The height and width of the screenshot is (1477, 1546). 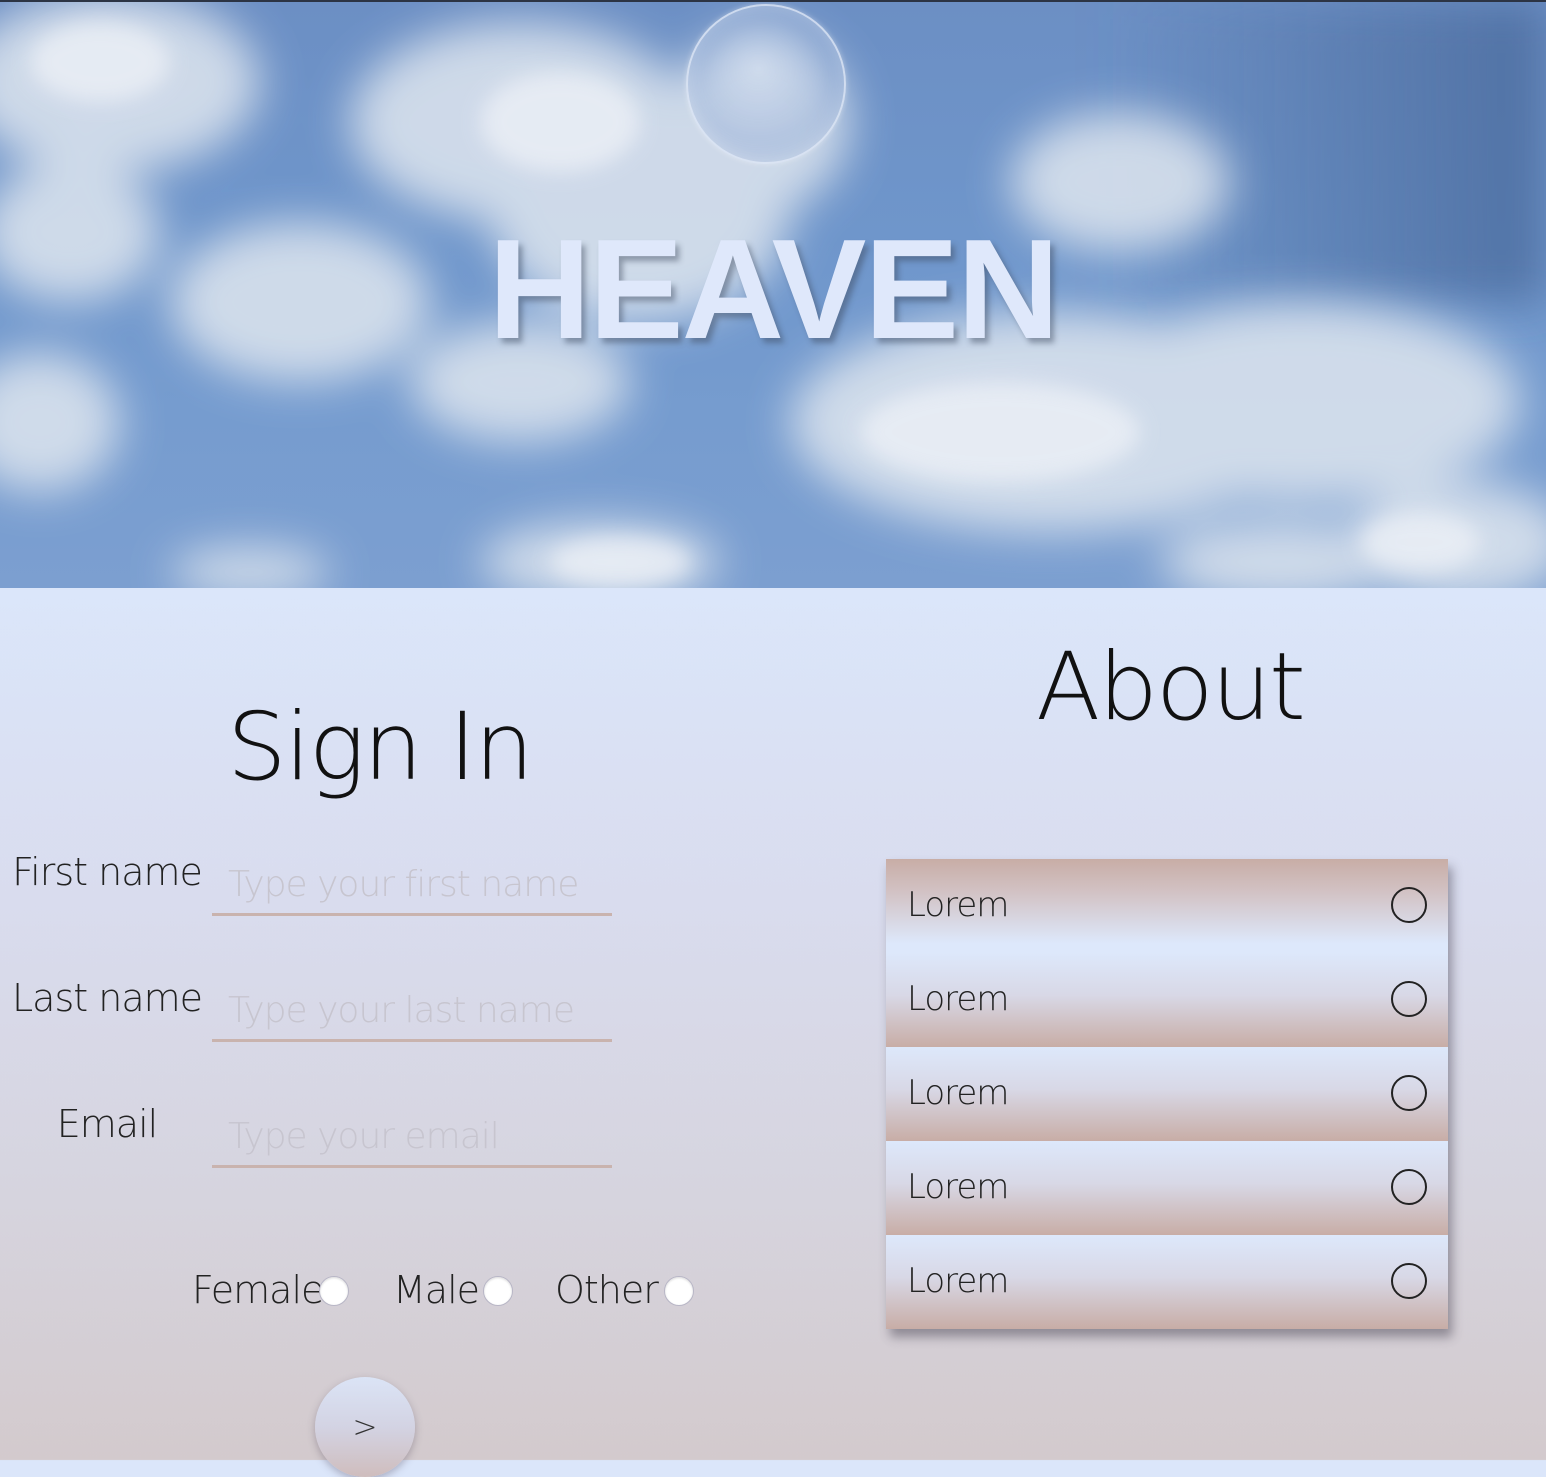 What do you see at coordinates (766, 84) in the screenshot?
I see `bubble-circle-icon` at bounding box center [766, 84].